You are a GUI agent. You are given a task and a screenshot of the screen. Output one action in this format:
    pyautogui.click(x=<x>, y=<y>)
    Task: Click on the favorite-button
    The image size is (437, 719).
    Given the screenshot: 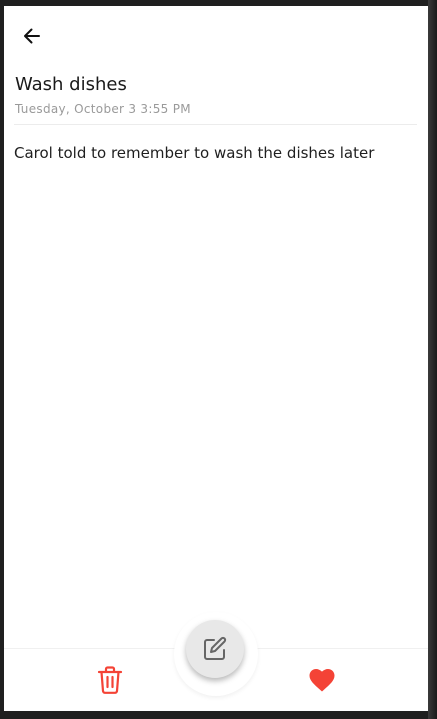 What is the action you would take?
    pyautogui.click(x=322, y=680)
    